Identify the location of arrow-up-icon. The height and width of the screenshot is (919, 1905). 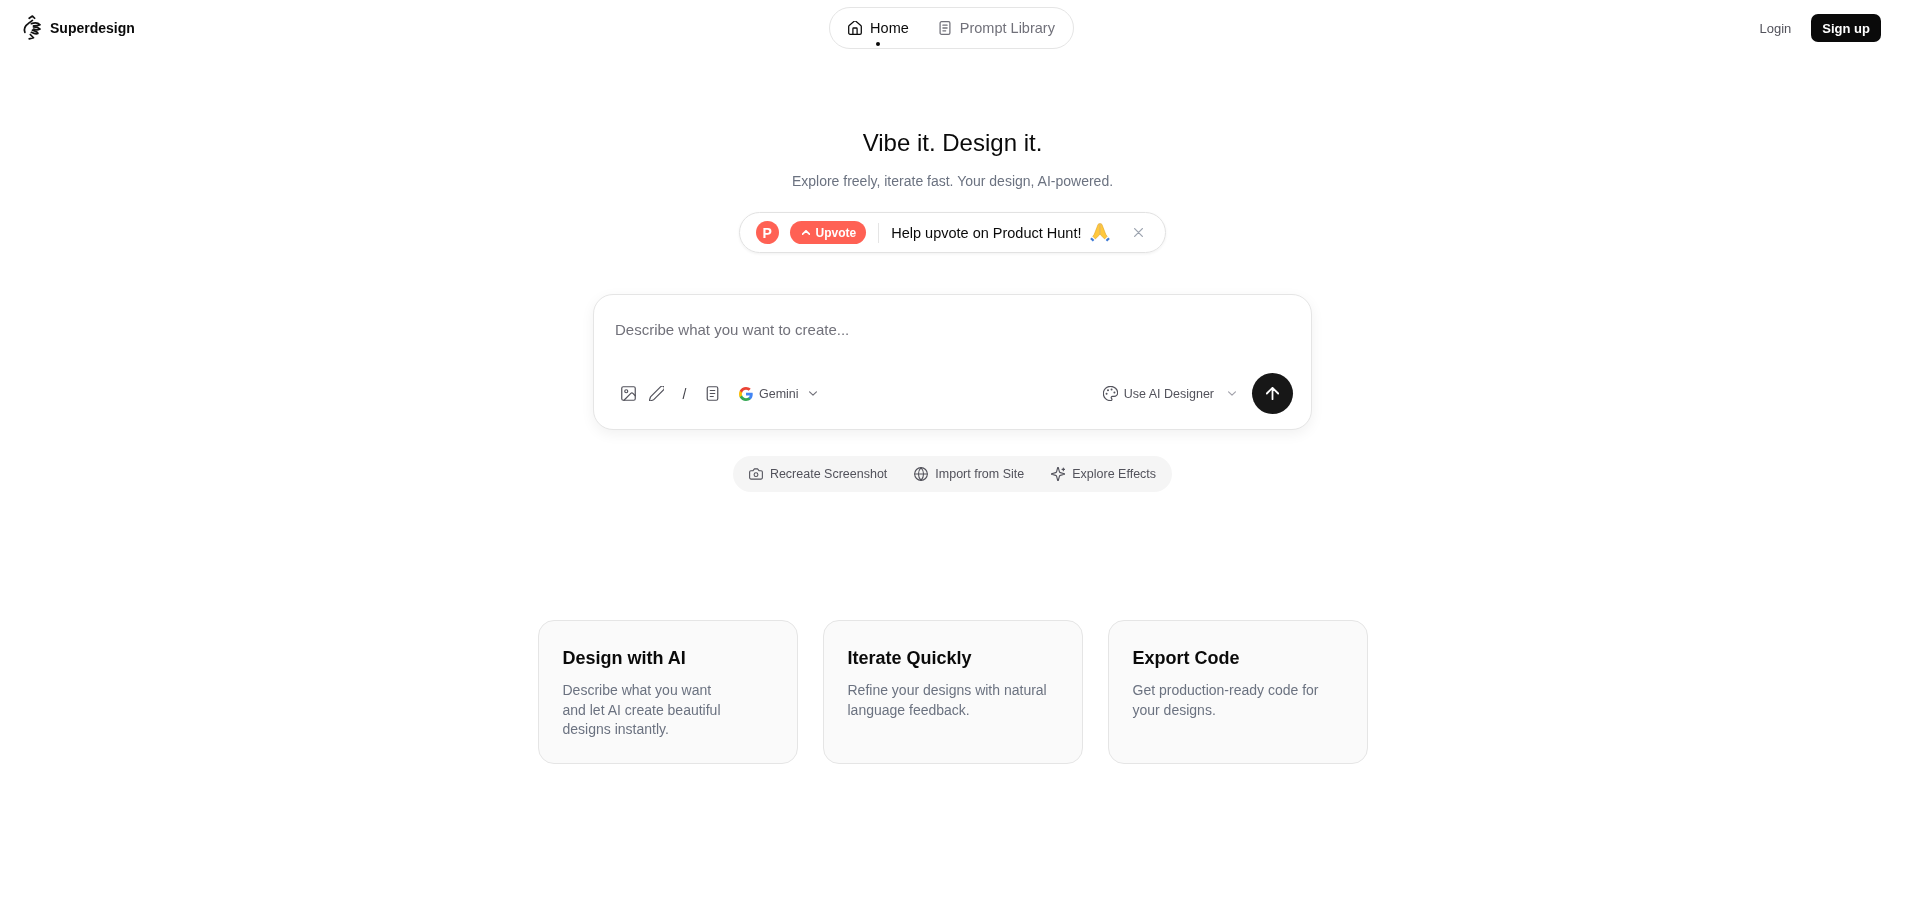
(1272, 393).